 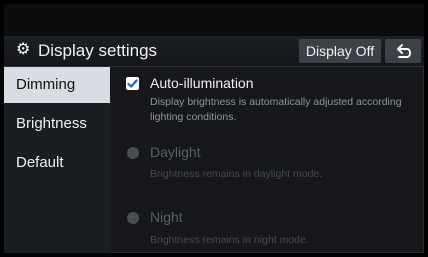 I want to click on auto-illumination-checkbox, so click(x=132, y=83).